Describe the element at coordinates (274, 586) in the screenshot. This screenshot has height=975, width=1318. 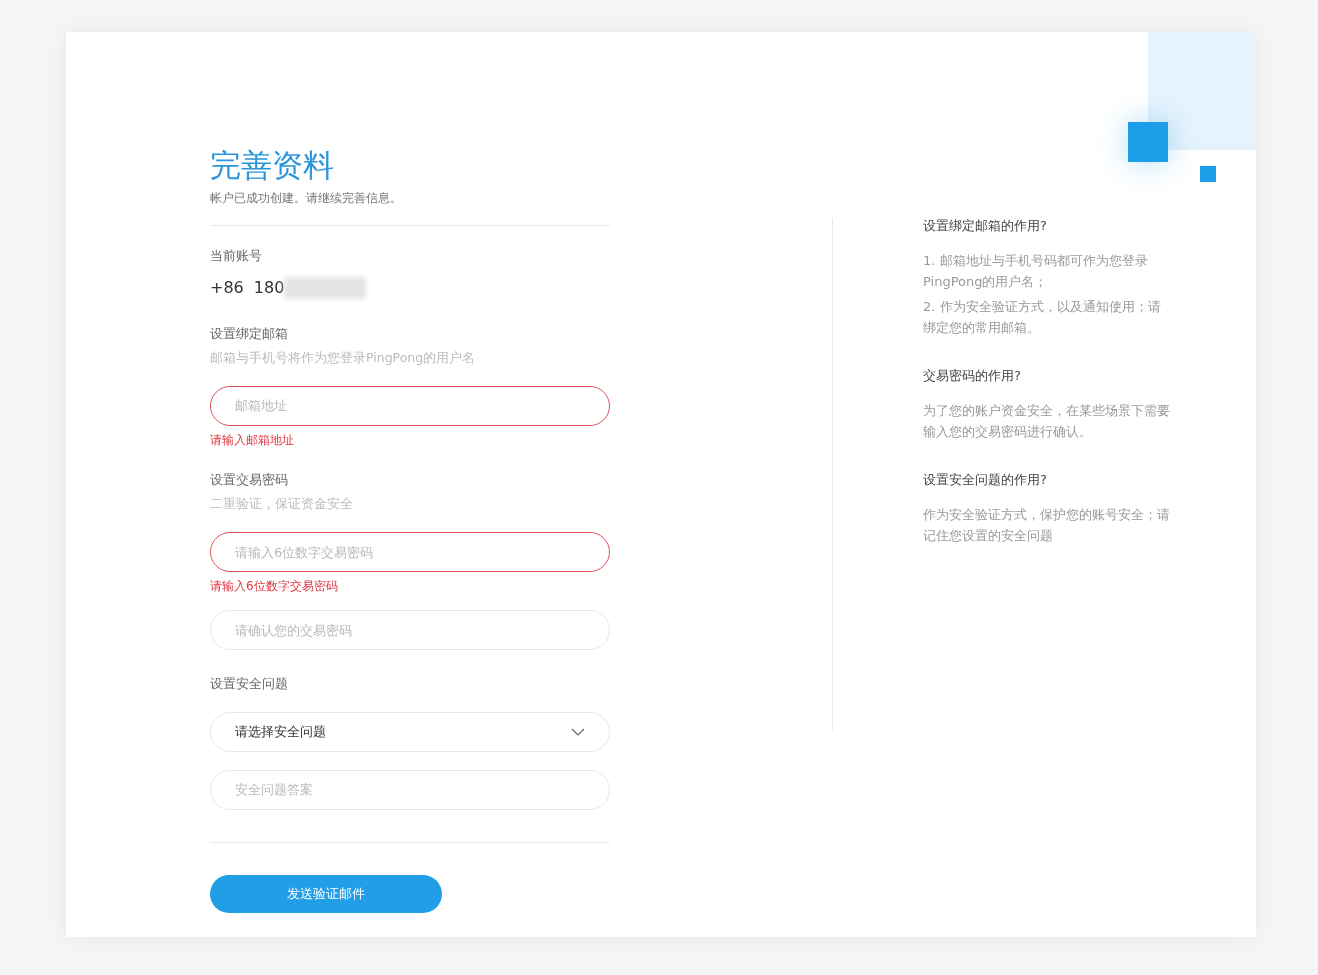
I see `error-message: 请输入6位数字交易密码` at that location.